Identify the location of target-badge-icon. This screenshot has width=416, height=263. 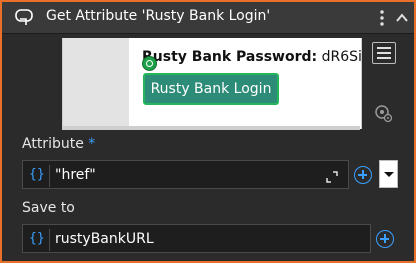
(149, 63).